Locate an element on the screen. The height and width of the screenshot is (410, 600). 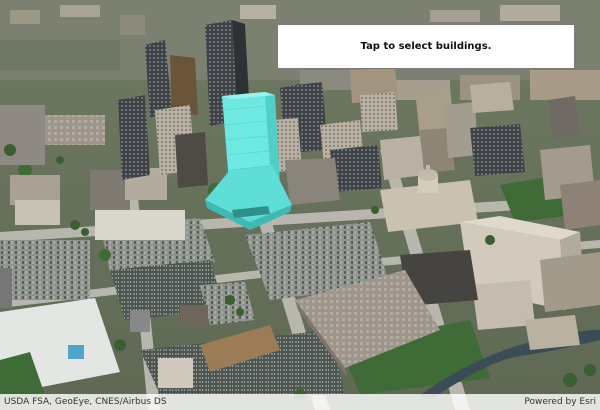
attribution-sources: USDA FSA, GeoEye, CNES/Airbus DS is located at coordinates (85, 402).